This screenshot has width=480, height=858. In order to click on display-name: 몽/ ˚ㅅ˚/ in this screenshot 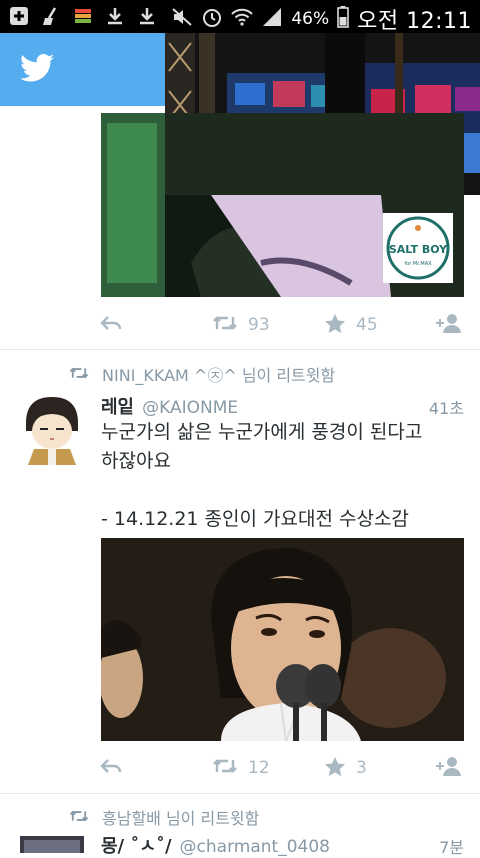, I will do `click(136, 845)`.